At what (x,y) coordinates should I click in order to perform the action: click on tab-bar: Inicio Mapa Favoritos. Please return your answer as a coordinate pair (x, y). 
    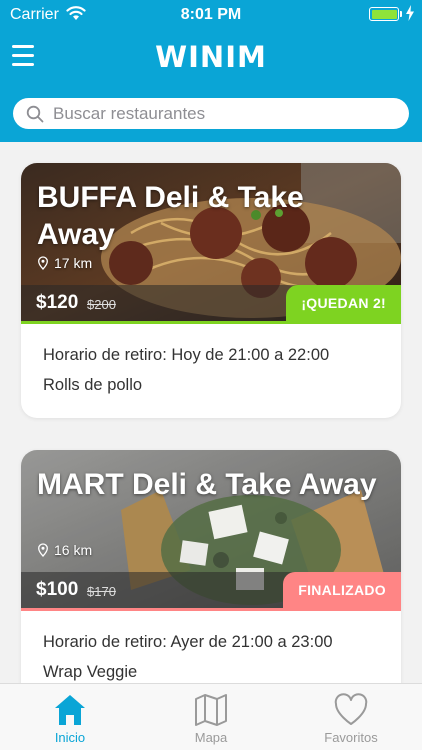
    Looking at the image, I should click on (211, 716).